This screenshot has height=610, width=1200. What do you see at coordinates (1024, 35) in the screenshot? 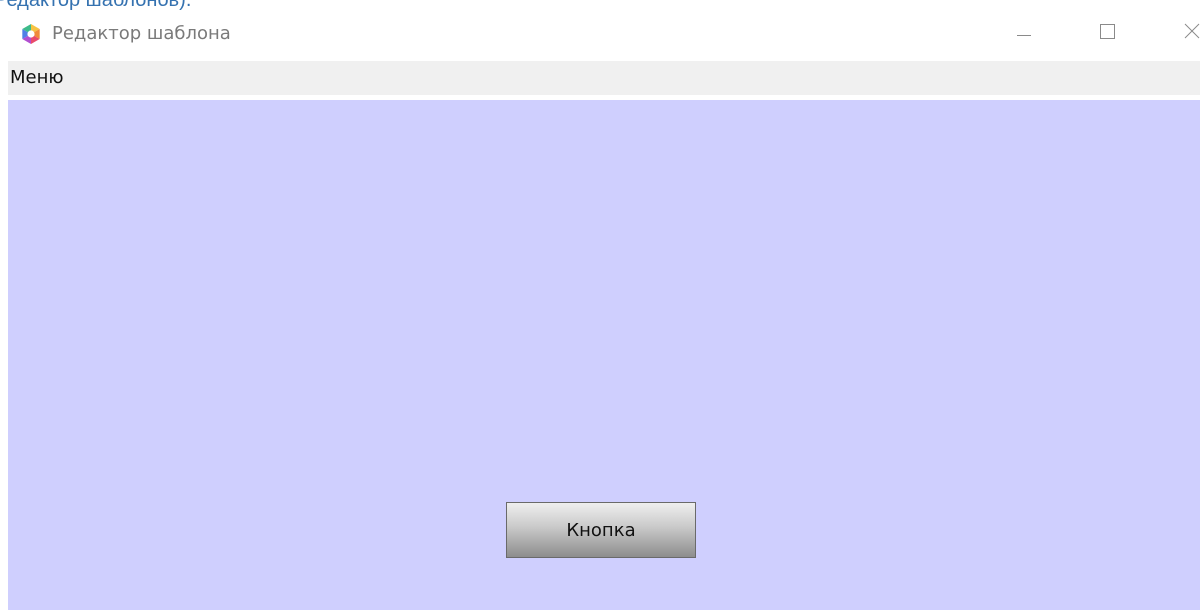
I see `minimize-icon` at bounding box center [1024, 35].